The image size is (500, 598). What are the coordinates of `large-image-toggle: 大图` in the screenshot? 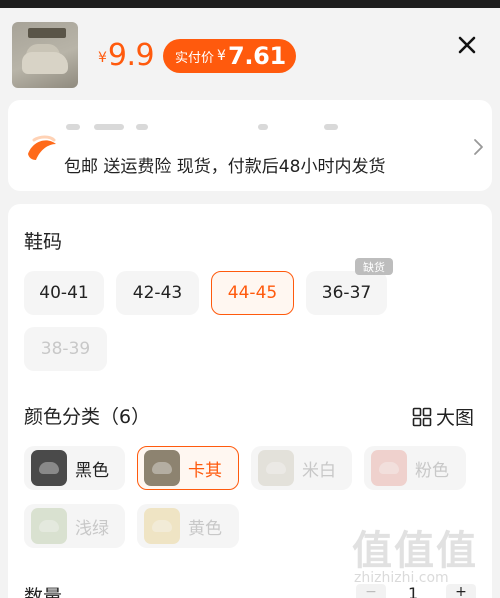 It's located at (443, 416).